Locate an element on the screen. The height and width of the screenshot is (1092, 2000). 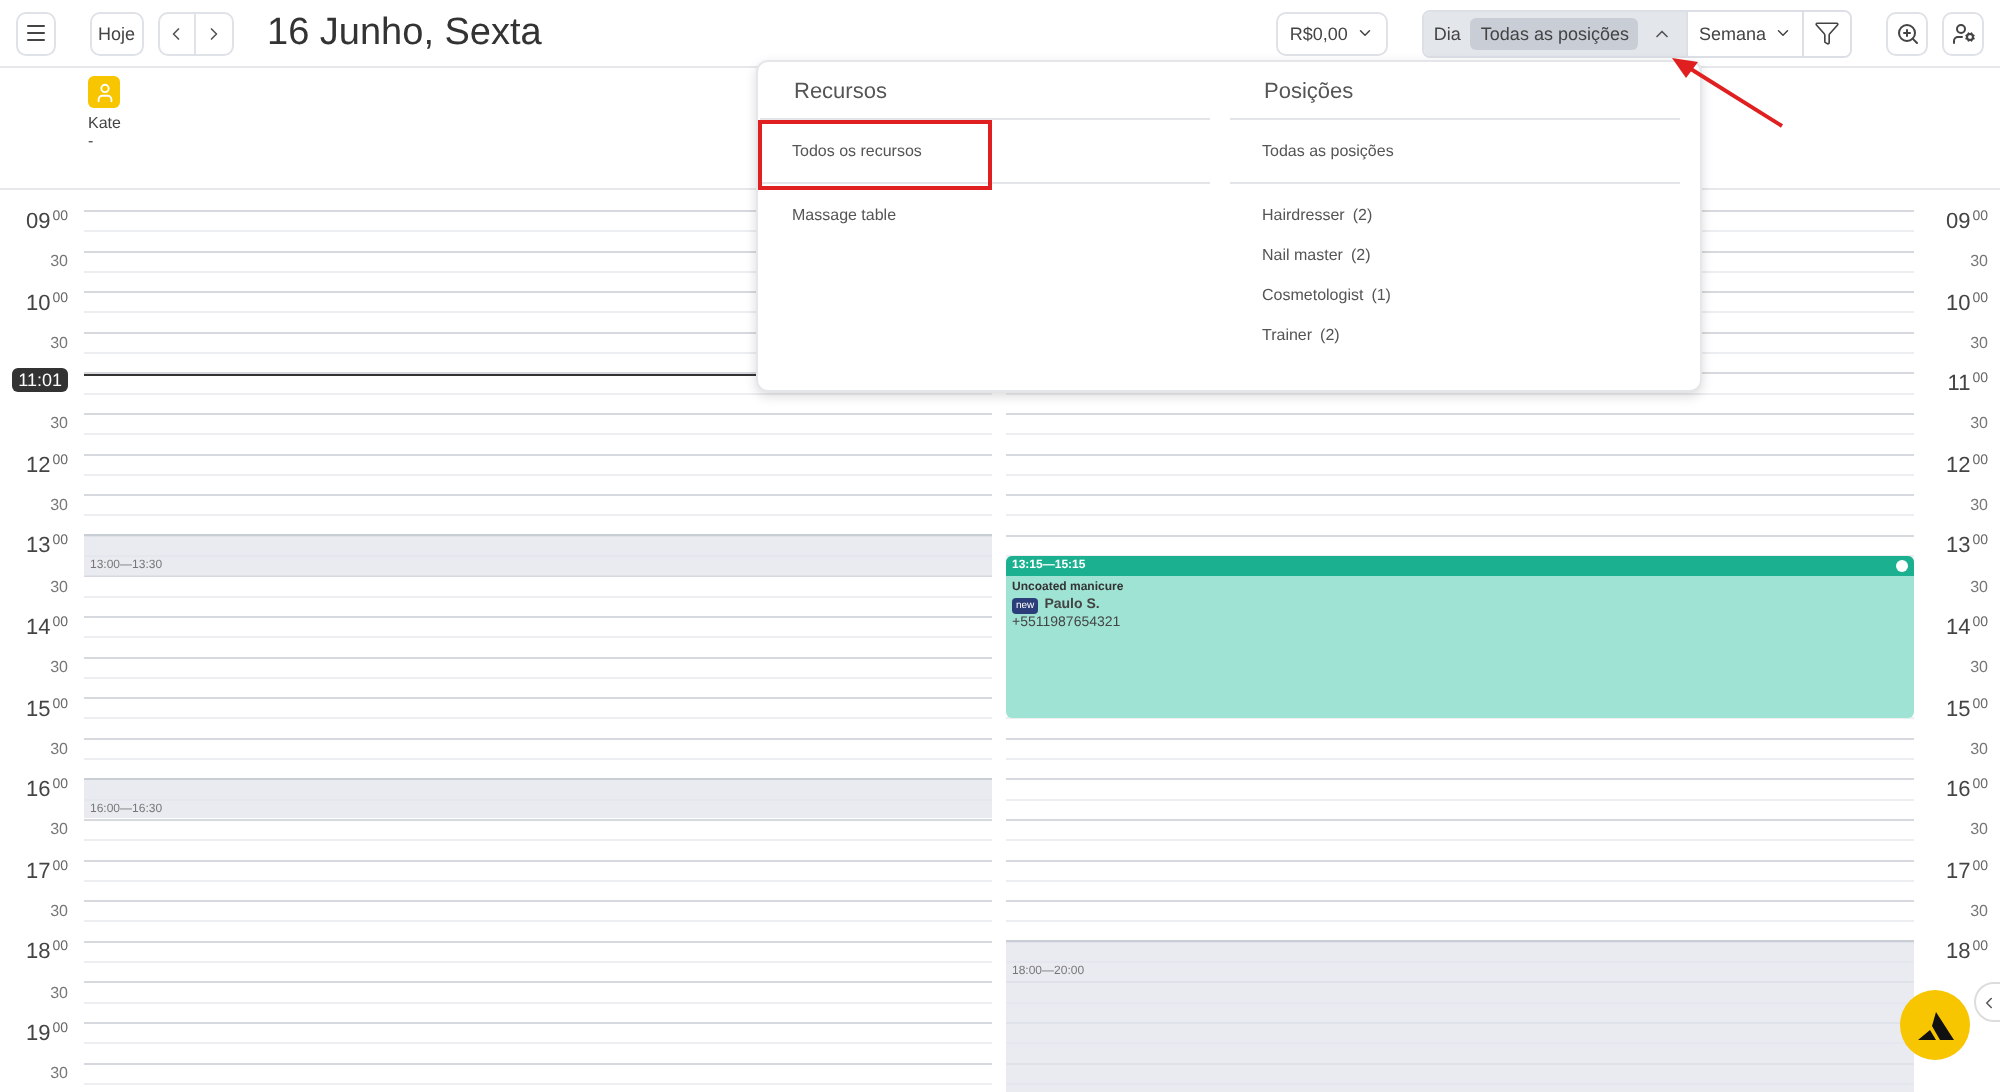
balance-dropdown: R$0,00 is located at coordinates (1331, 33).